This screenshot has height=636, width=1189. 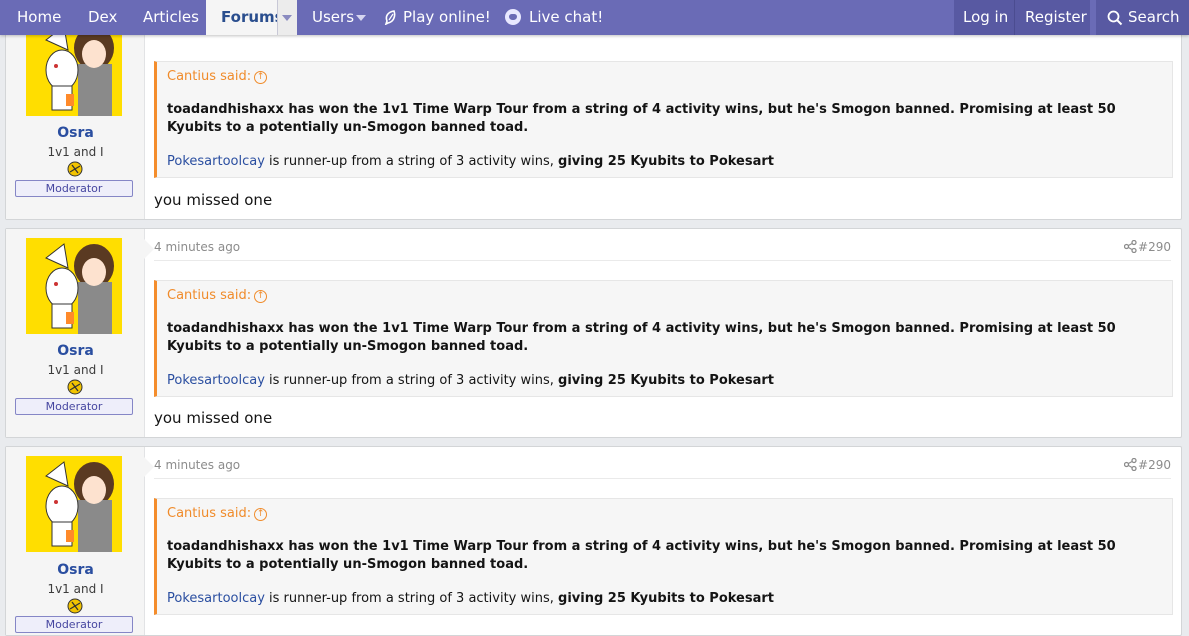 I want to click on search-button: Search, so click(x=1154, y=17).